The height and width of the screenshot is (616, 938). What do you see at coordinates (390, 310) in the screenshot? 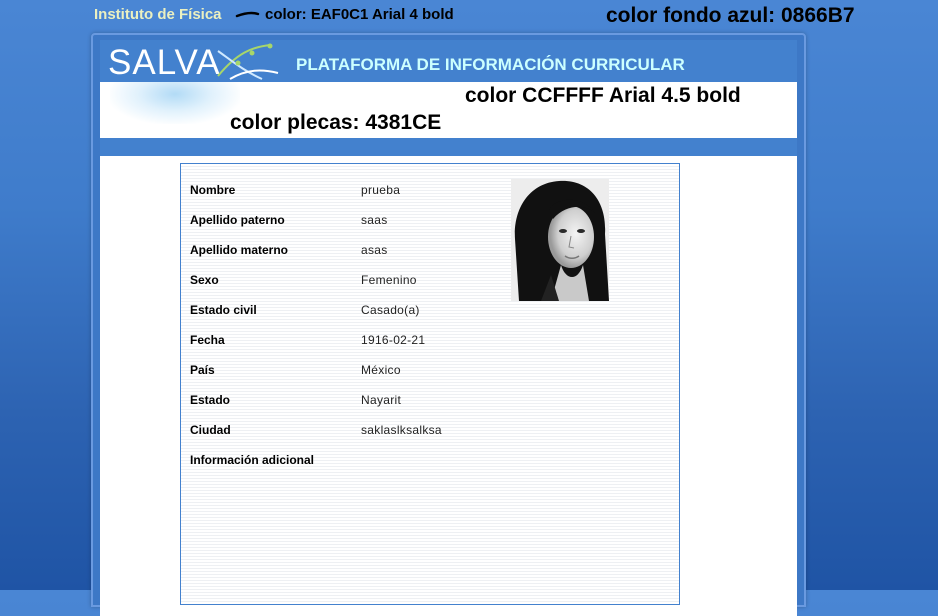
I see `field-value: Casado(a)` at bounding box center [390, 310].